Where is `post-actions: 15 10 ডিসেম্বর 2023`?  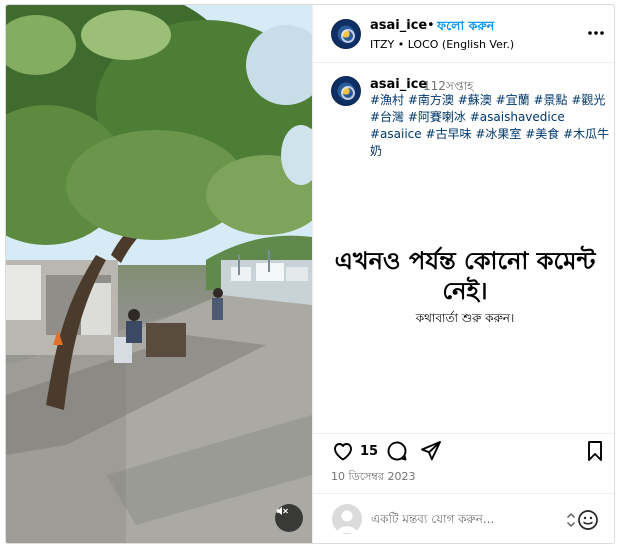 post-actions: 15 10 ডিসেম্বর 2023 is located at coordinates (463, 463).